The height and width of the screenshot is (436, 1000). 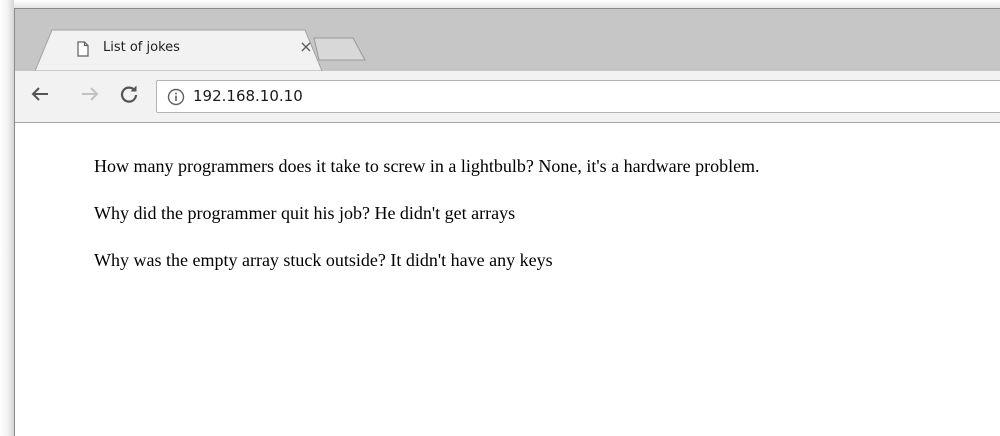 I want to click on address-bar: 192.168.10.10, so click(x=578, y=96).